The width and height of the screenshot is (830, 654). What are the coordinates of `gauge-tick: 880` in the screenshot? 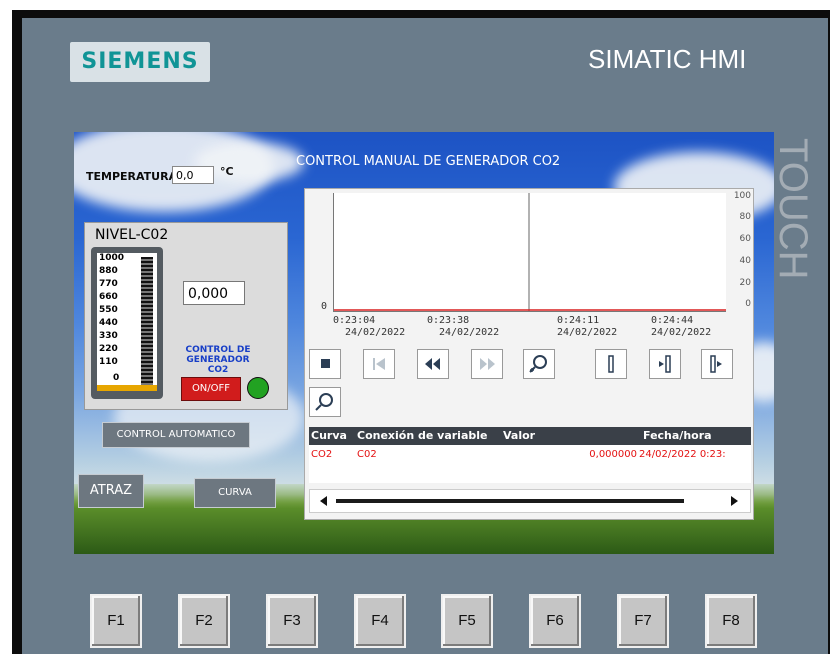 It's located at (108, 271).